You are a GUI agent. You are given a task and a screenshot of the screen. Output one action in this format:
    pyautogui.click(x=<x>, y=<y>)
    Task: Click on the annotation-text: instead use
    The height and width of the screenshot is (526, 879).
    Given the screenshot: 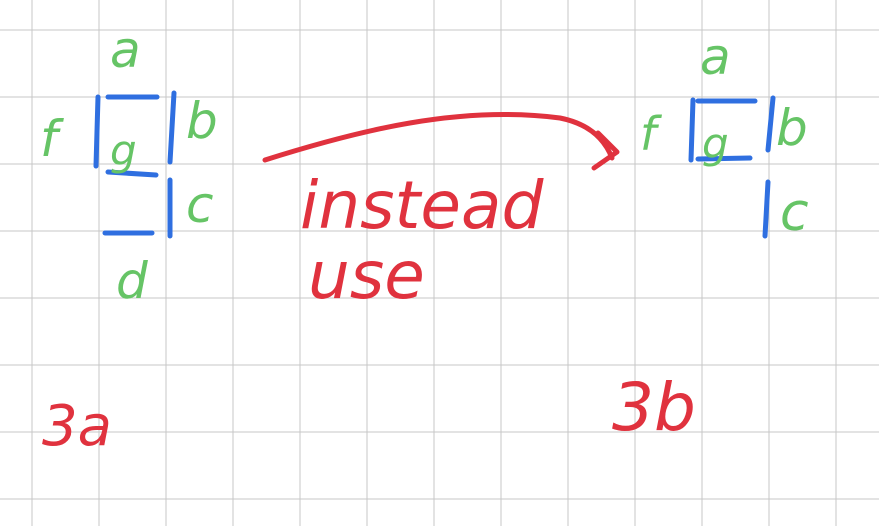 What is the action you would take?
    pyautogui.click(x=422, y=240)
    